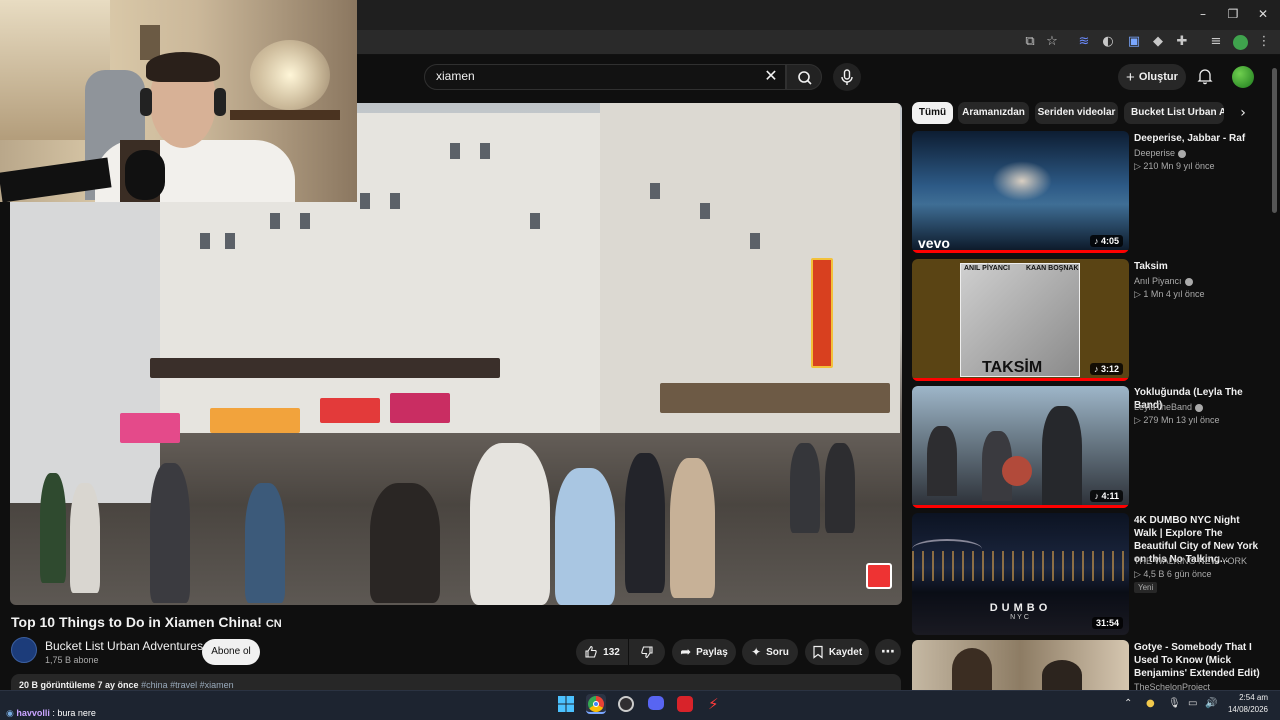 This screenshot has height=720, width=1280. What do you see at coordinates (405, 543) in the screenshot?
I see `scooter-rider` at bounding box center [405, 543].